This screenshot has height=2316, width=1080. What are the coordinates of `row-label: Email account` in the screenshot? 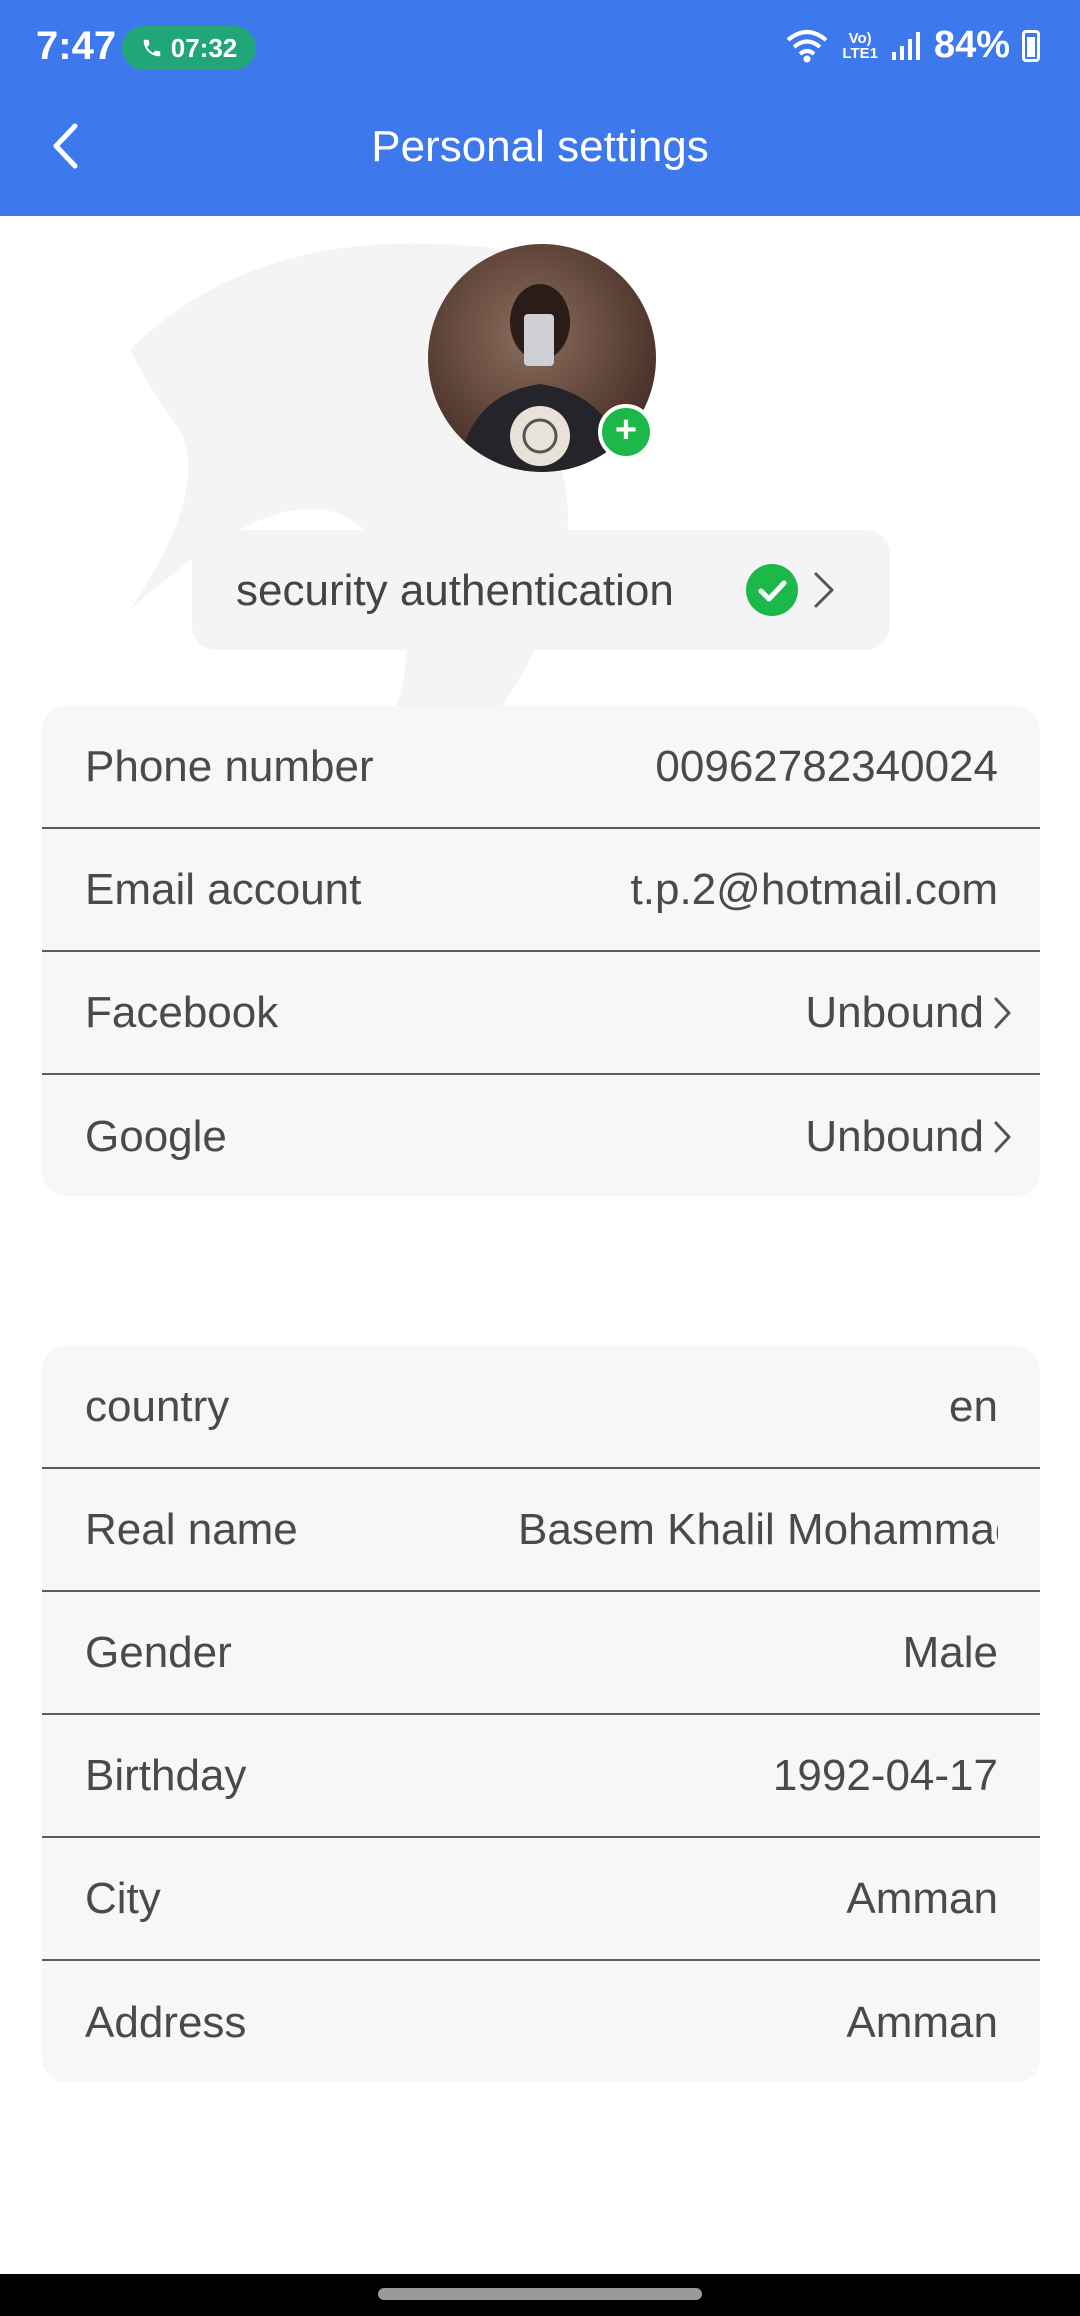 It's located at (223, 889).